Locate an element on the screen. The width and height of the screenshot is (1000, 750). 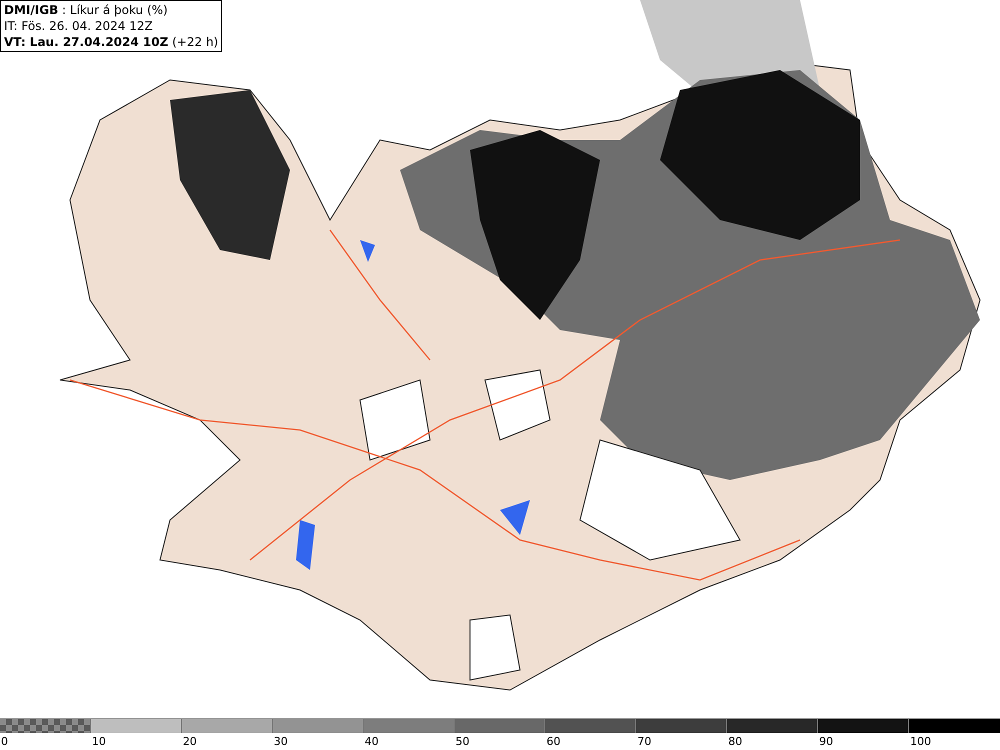
scale-label: 30 is located at coordinates (280, 742).